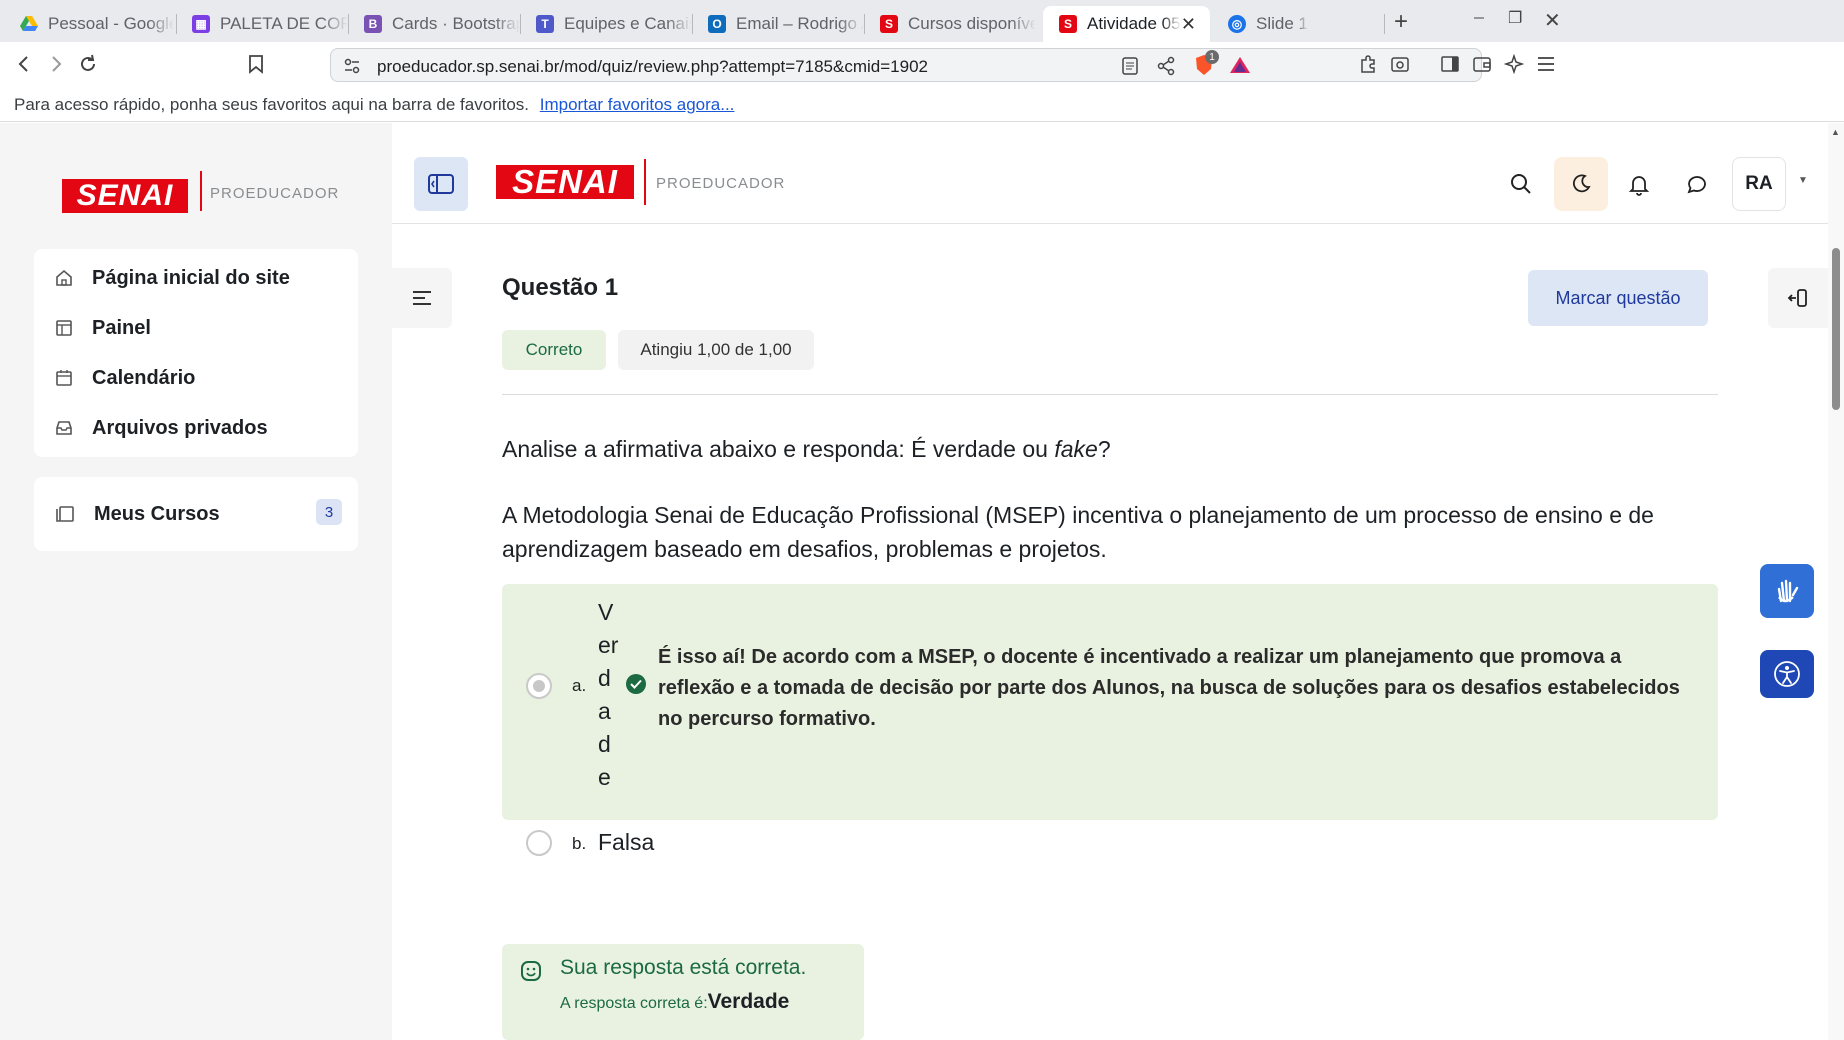 This screenshot has width=1844, height=1040. I want to click on bootstrap-icon: B, so click(373, 24).